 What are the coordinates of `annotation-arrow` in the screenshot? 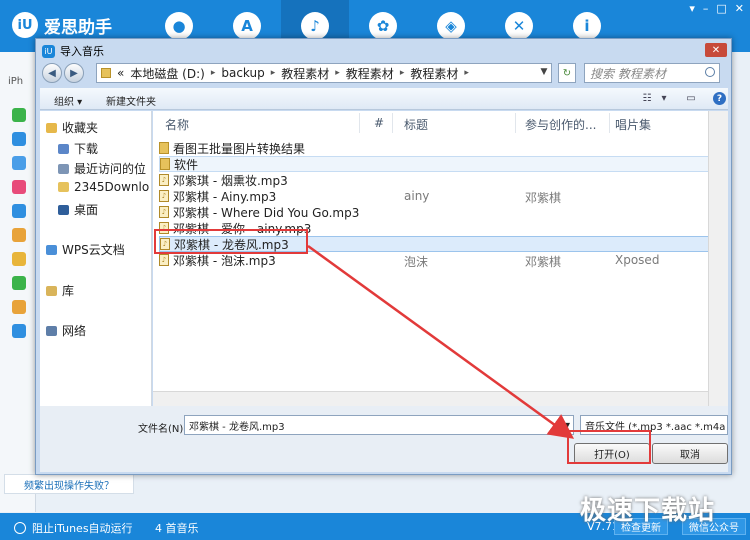 It's located at (441, 341).